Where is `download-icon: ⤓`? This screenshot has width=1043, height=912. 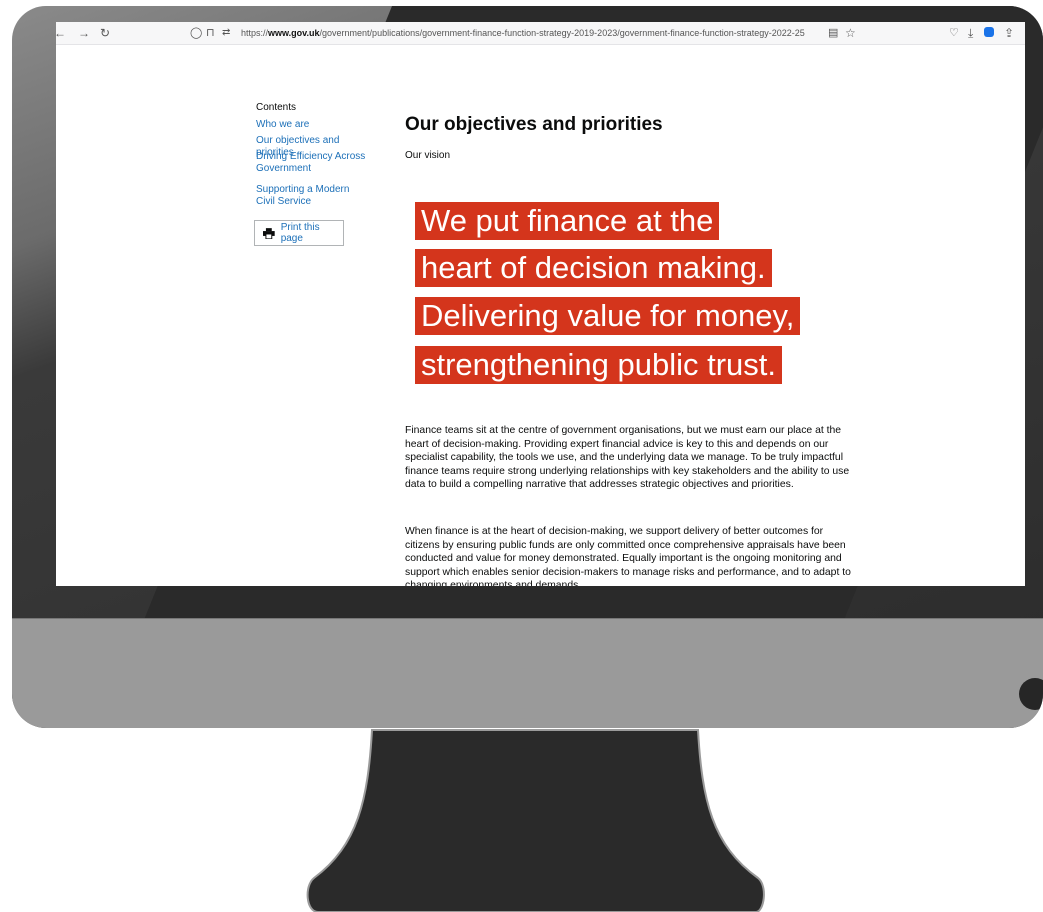 download-icon: ⤓ is located at coordinates (970, 33).